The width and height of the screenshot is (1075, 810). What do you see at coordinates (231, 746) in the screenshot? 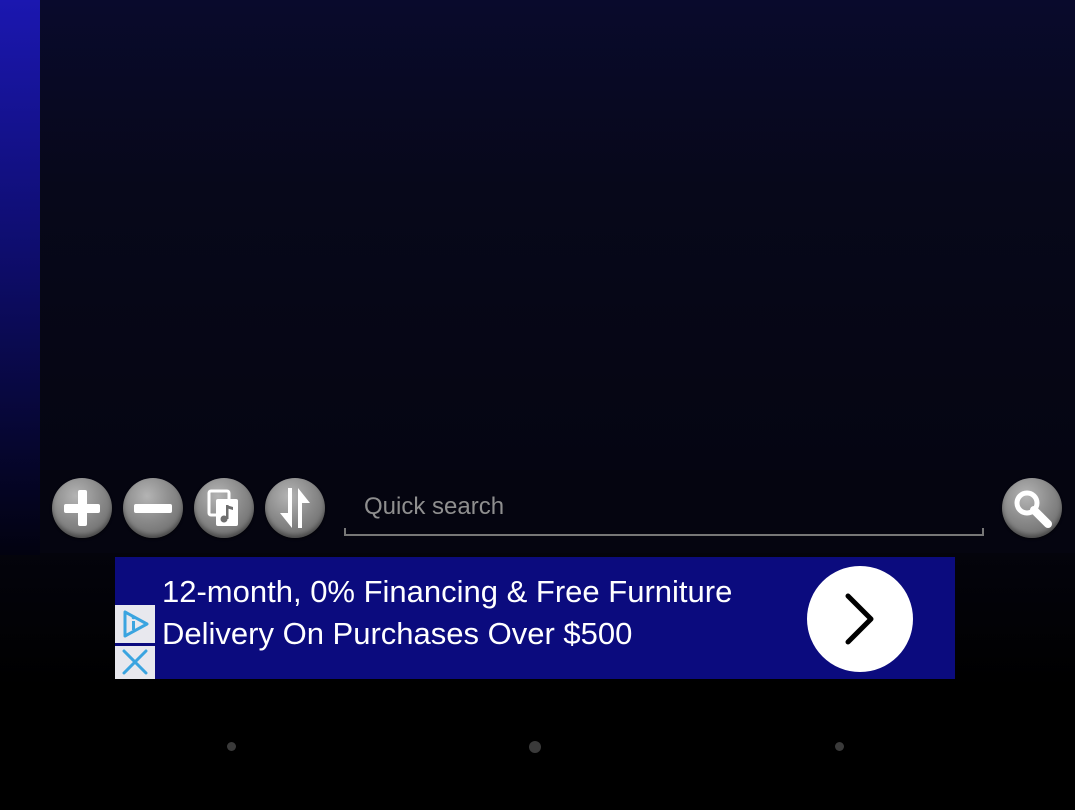
I see `nav-back-dot` at bounding box center [231, 746].